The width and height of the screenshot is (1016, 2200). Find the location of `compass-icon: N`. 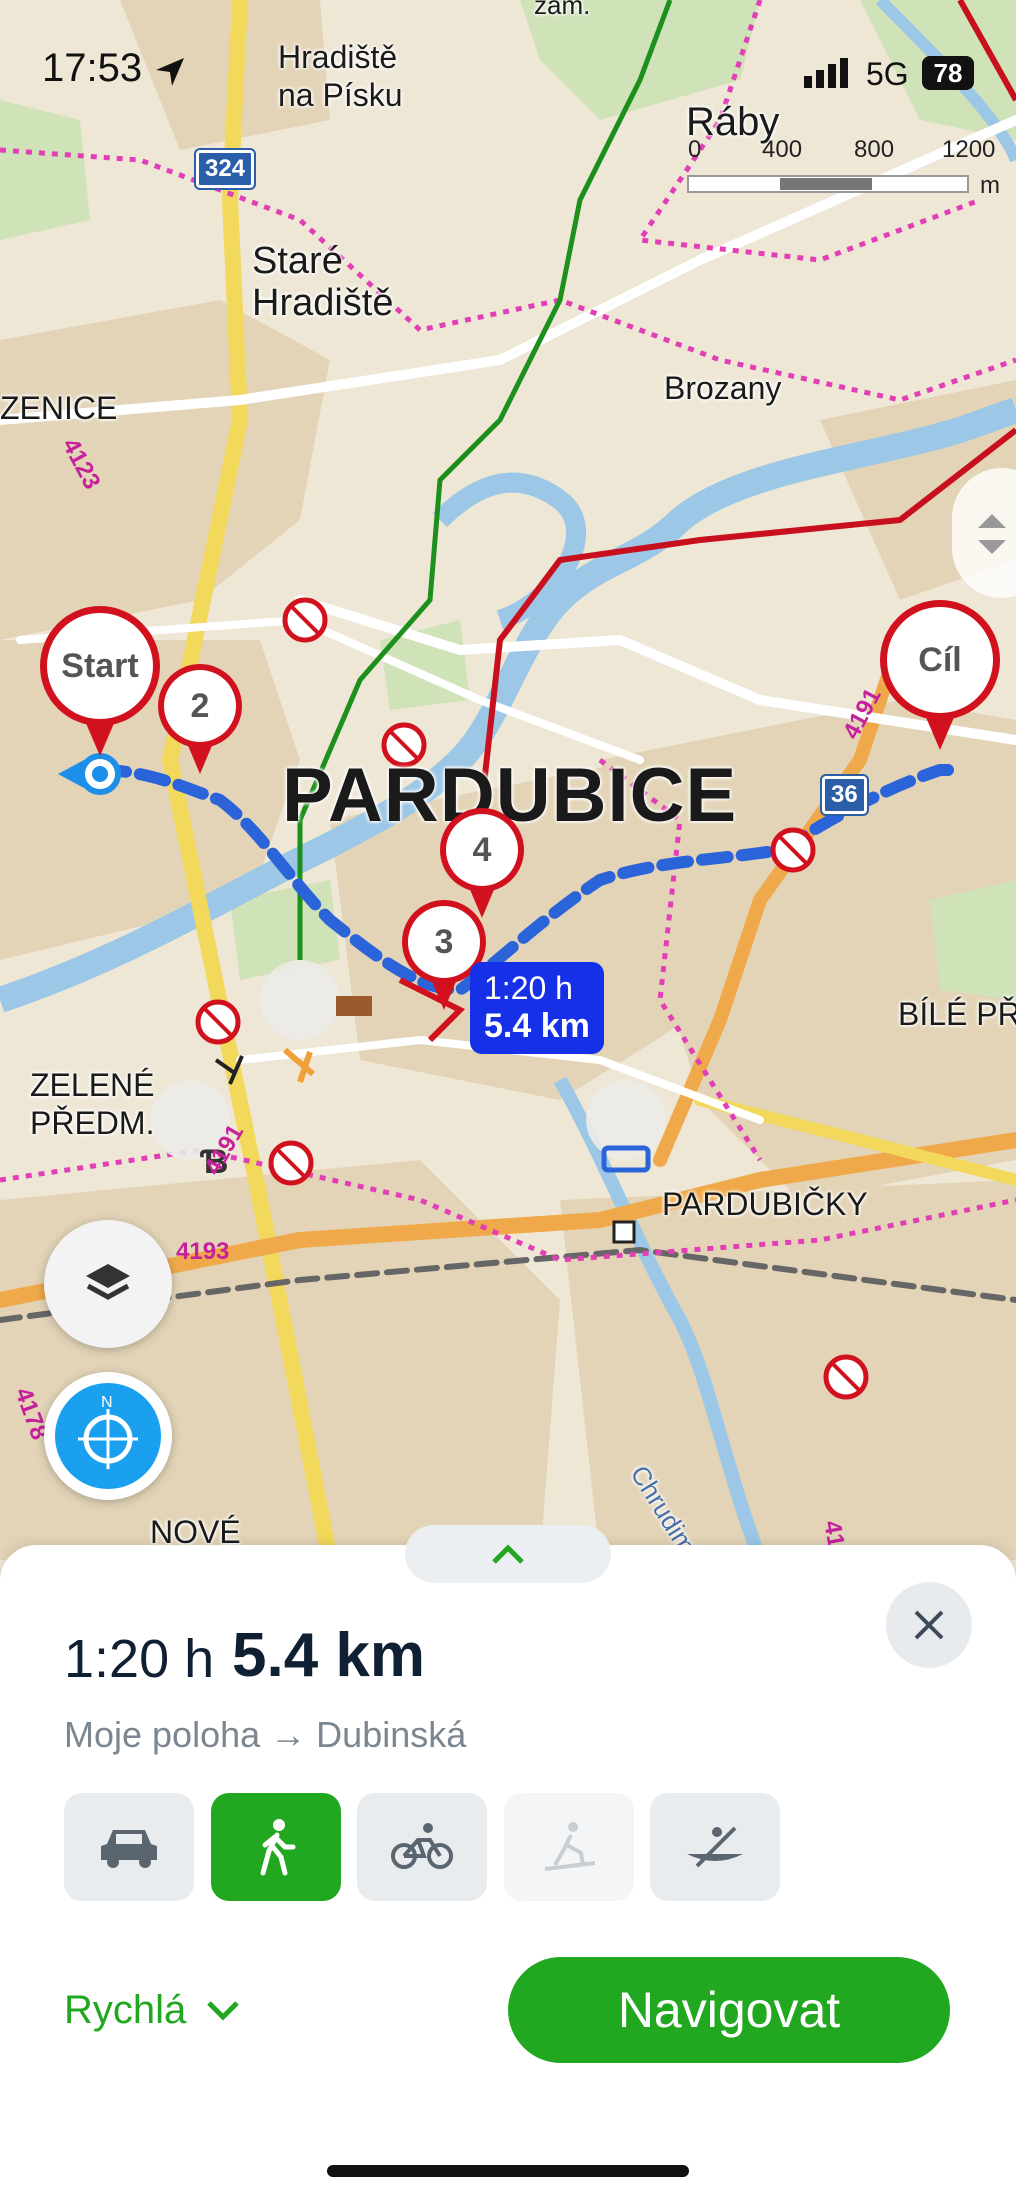

compass-icon: N is located at coordinates (108, 1431).